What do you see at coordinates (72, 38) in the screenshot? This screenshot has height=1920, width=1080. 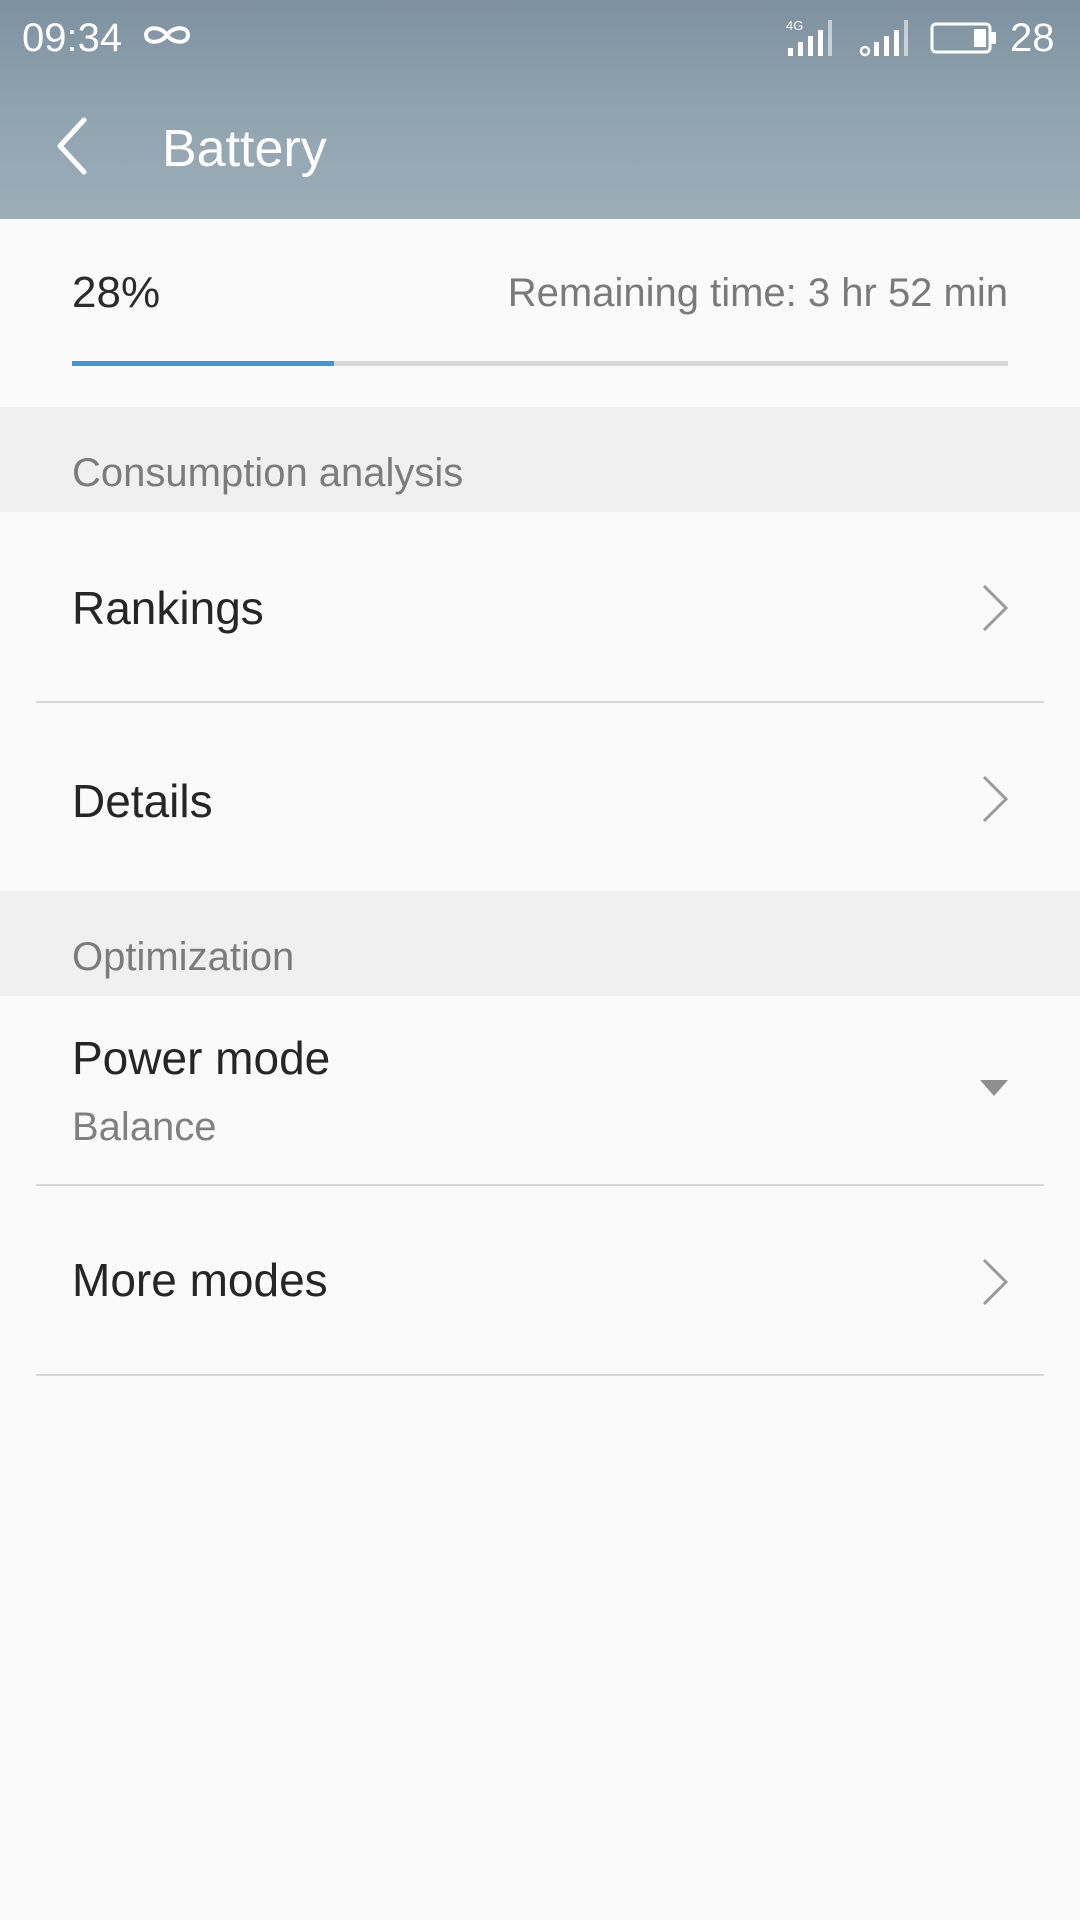 I see `status-time: 09:34` at bounding box center [72, 38].